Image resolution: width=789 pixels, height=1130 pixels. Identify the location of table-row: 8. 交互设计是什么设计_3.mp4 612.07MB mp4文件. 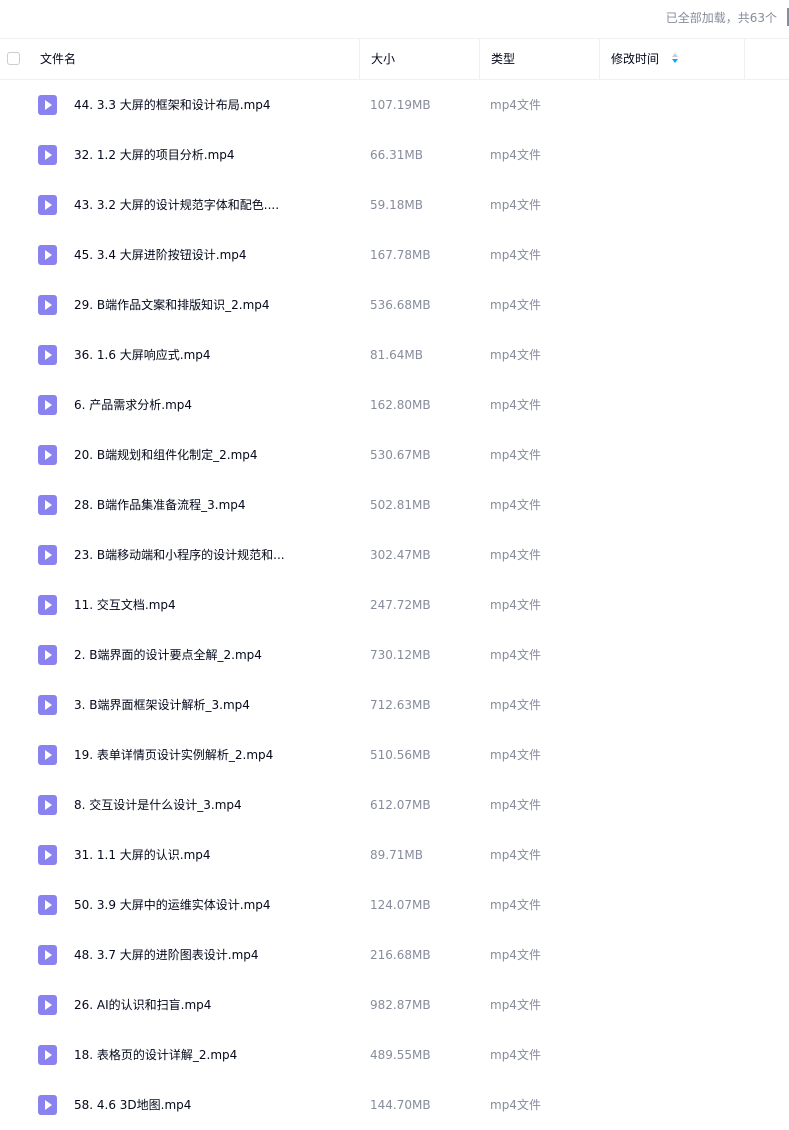
(394, 805).